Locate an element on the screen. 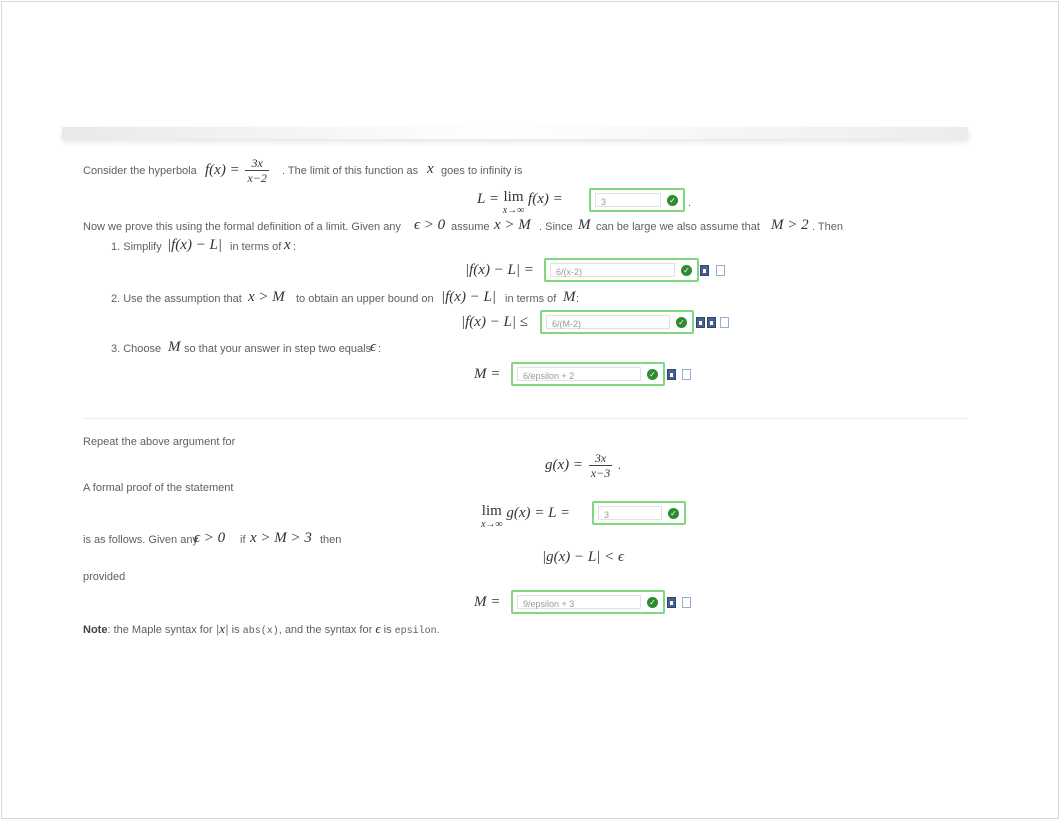 The height and width of the screenshot is (822, 1062). step3-lhs: M = is located at coordinates (487, 374).